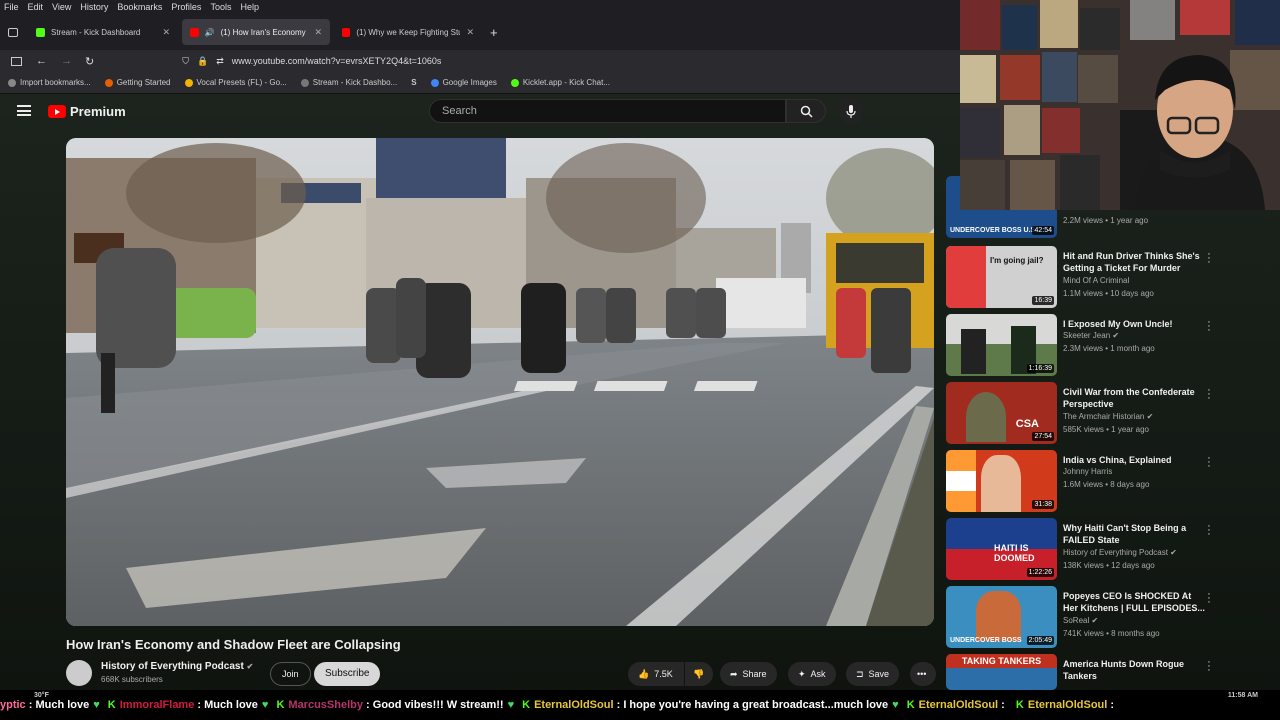  Describe the element at coordinates (13, 32) in the screenshot. I see `tab-overview-icon` at that location.